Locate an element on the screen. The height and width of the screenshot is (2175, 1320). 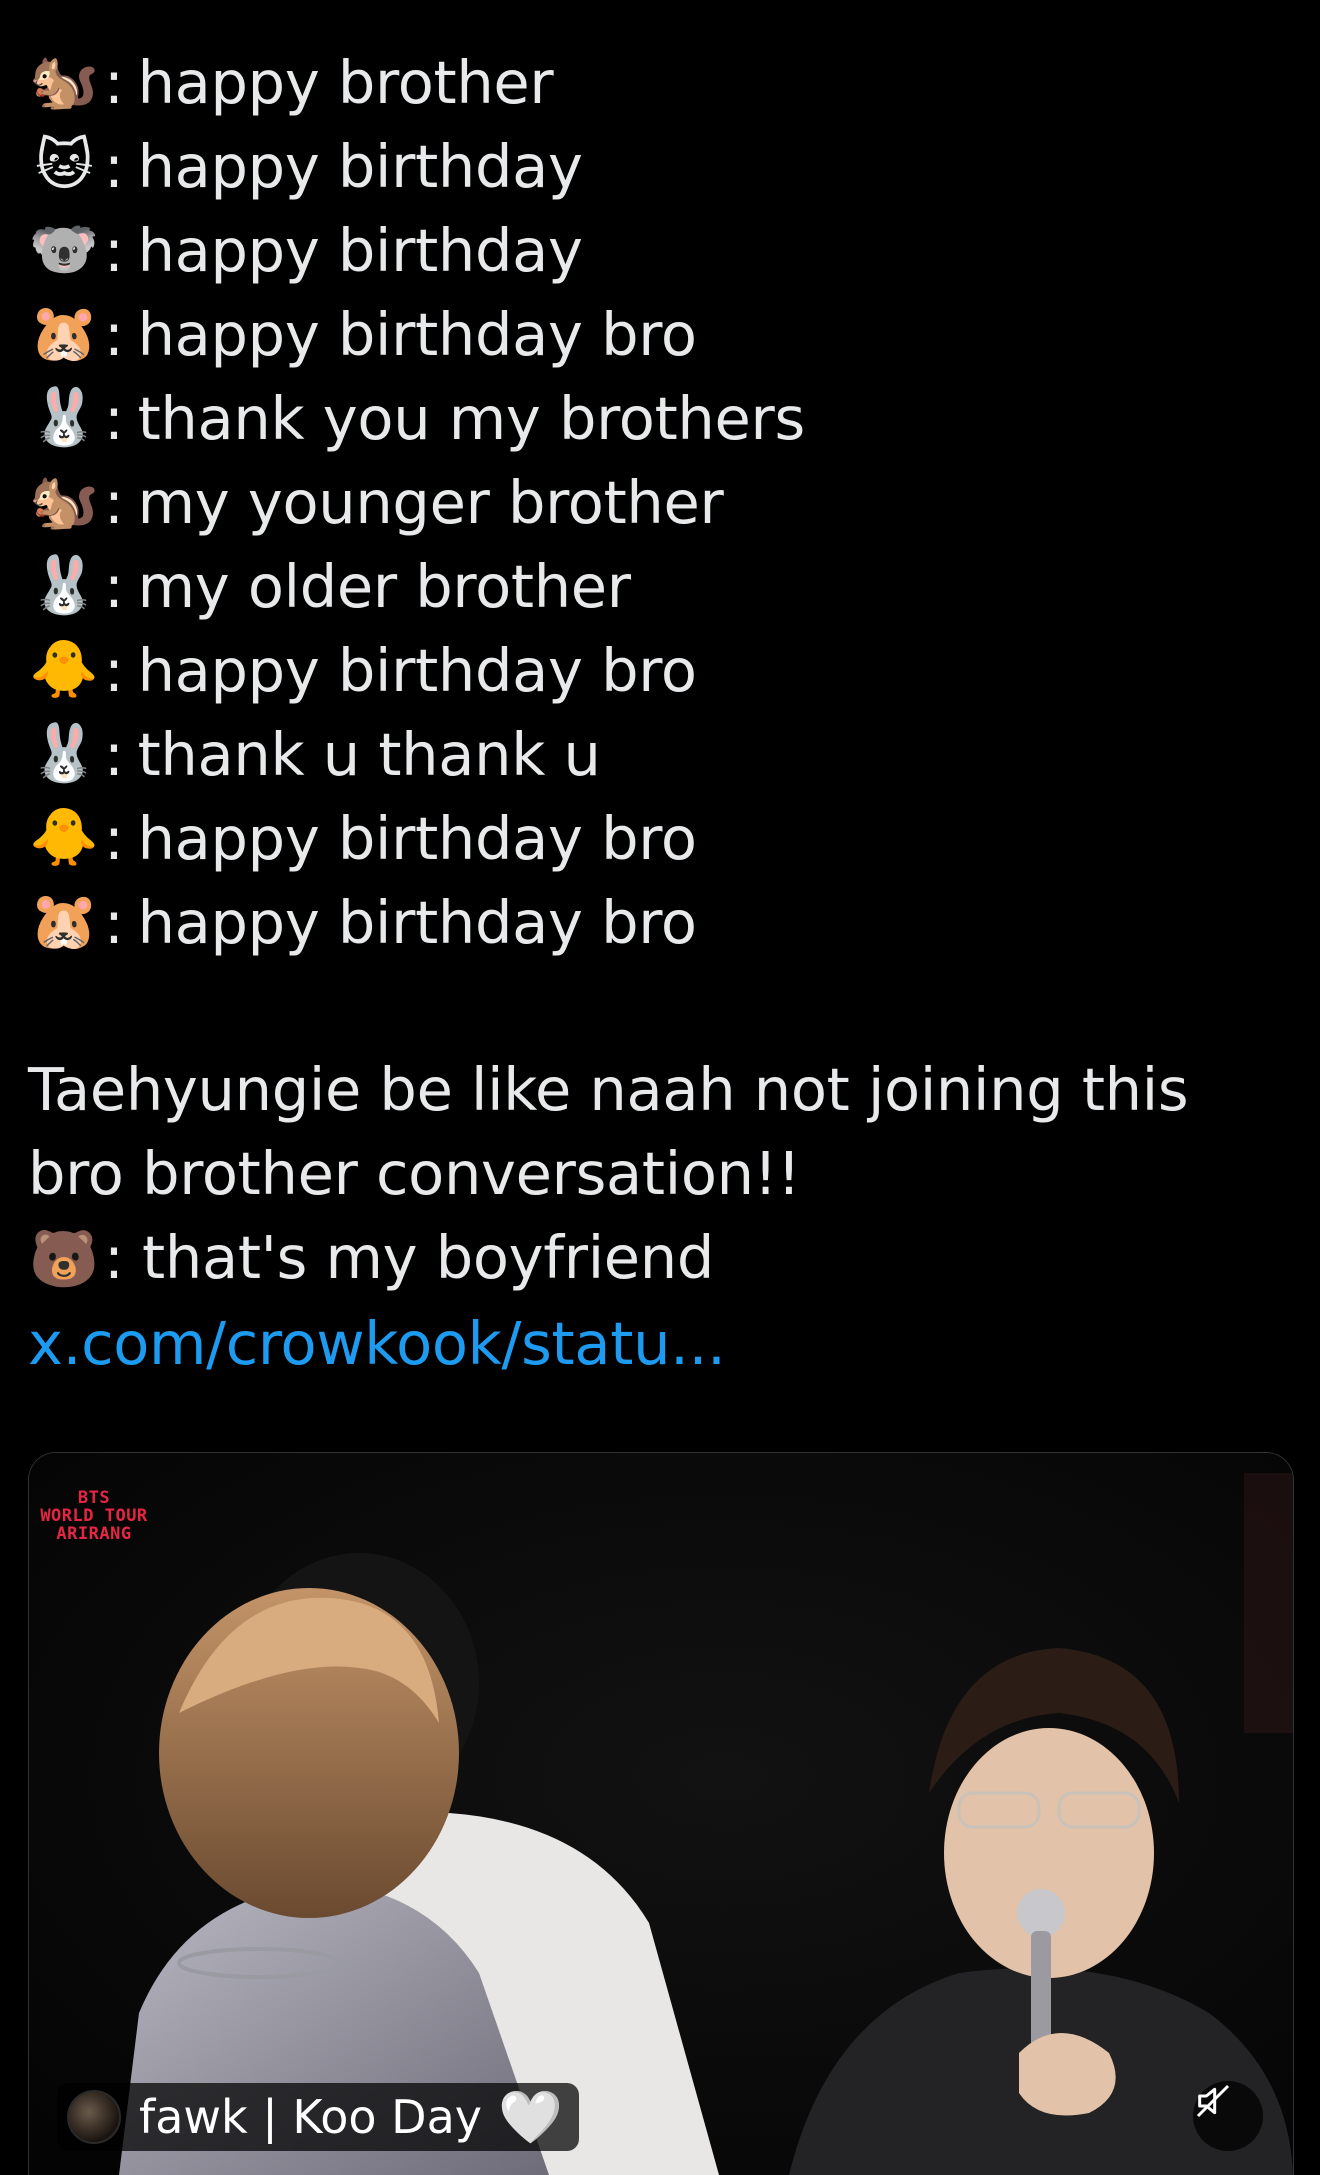
chat-line: 🐰: thank you my brothers is located at coordinates (663, 418).